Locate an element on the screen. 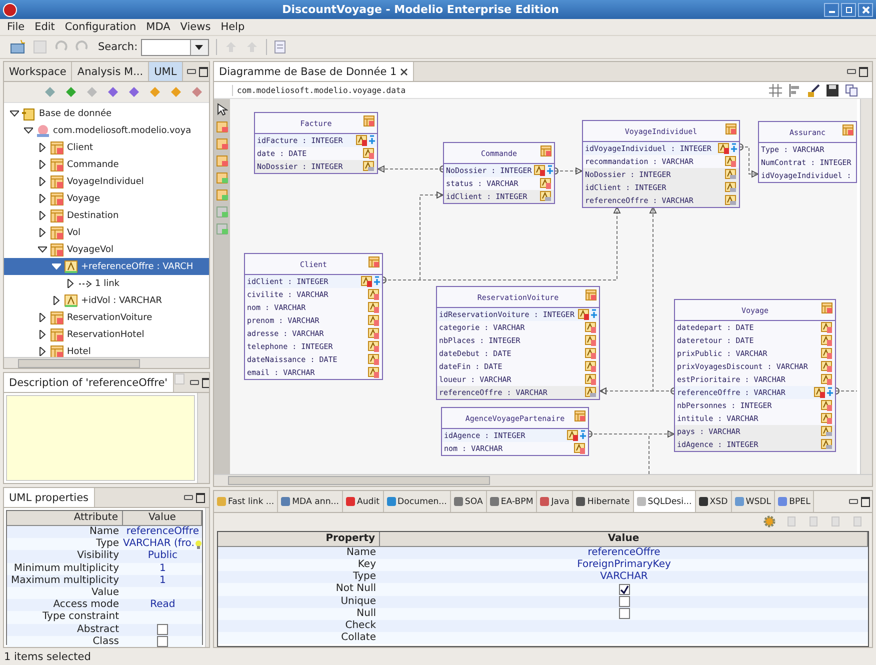 Image resolution: width=876 pixels, height=665 pixels. view-tab: XSD is located at coordinates (714, 501).